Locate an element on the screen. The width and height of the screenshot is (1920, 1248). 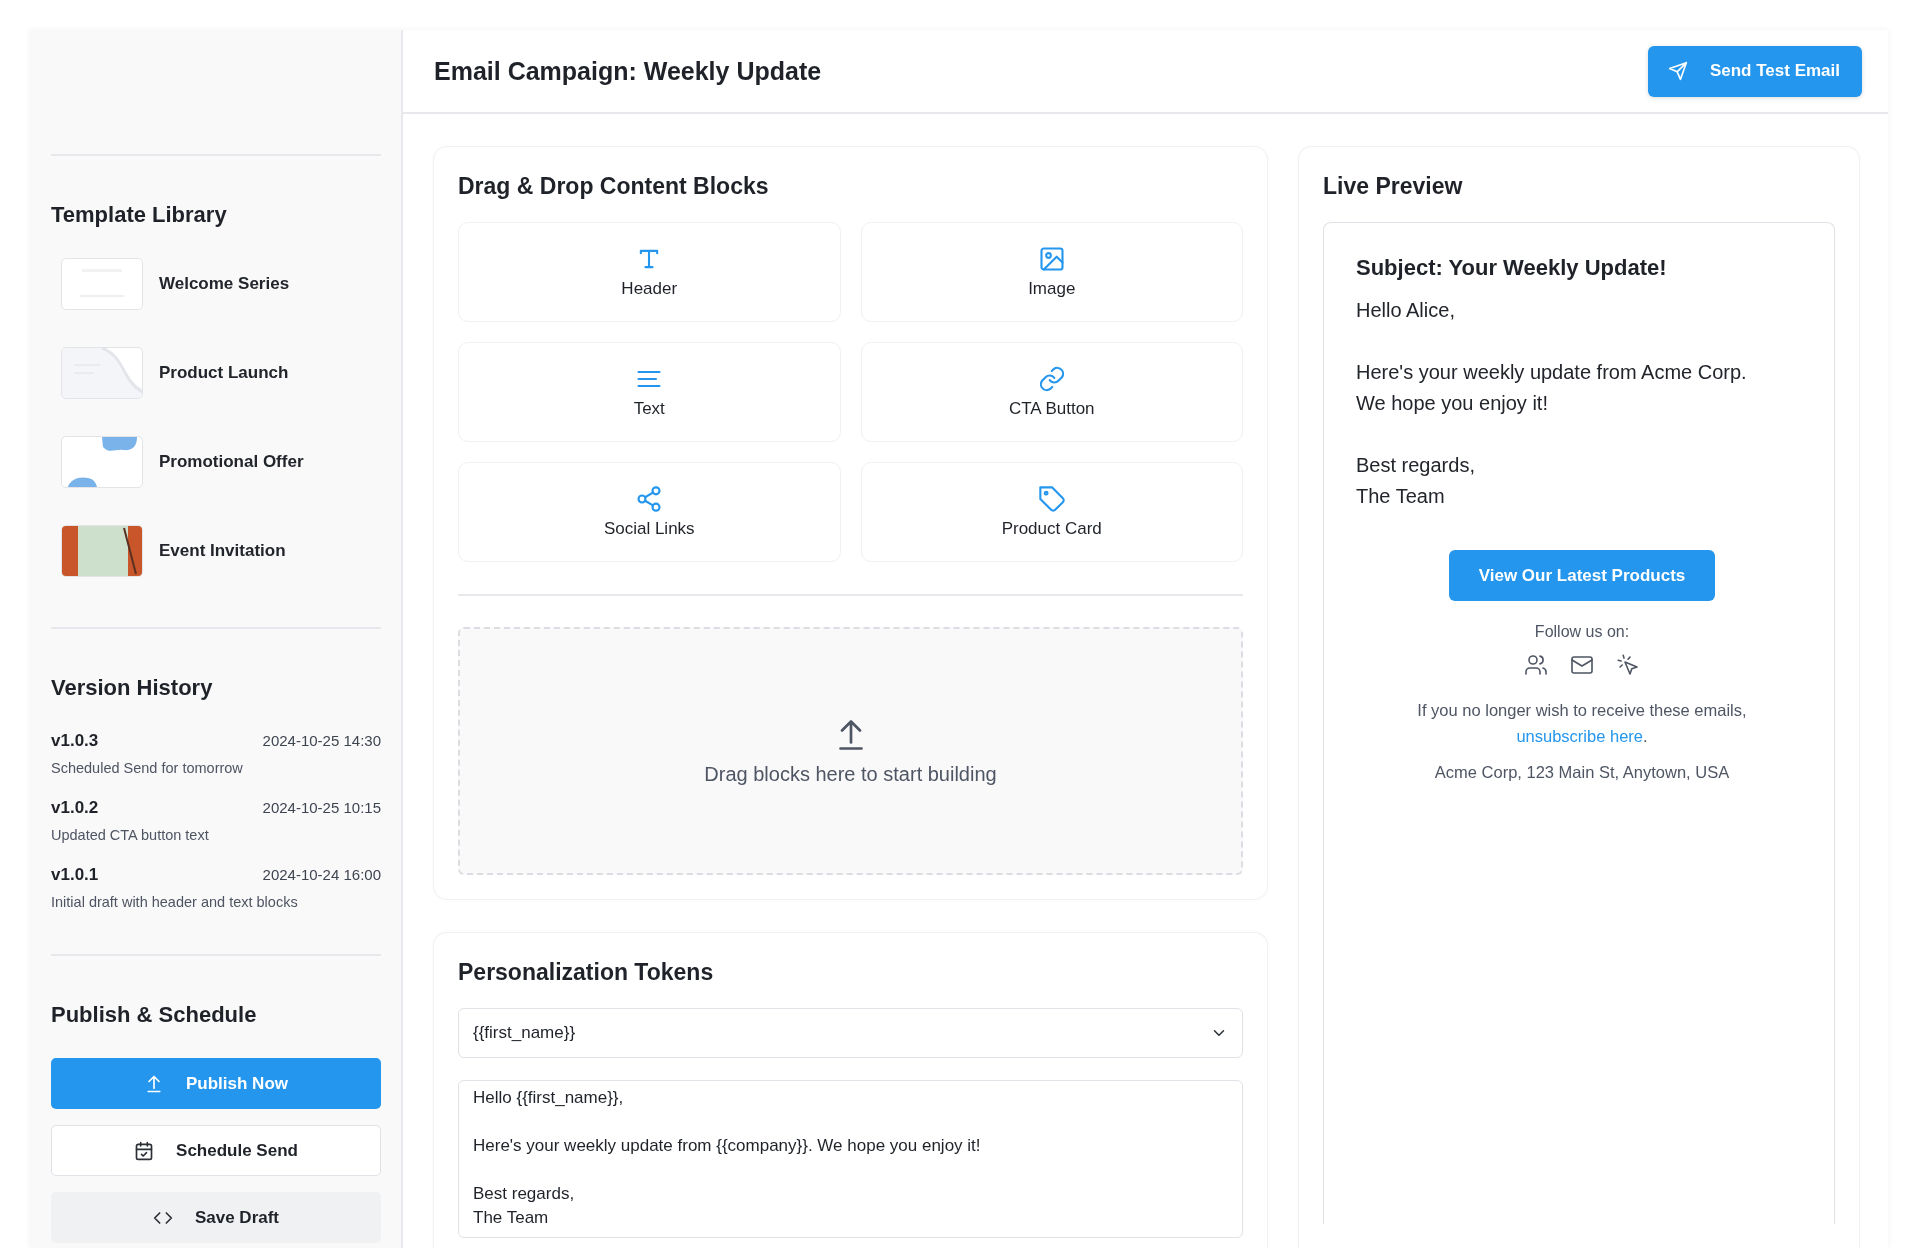
link-icon is located at coordinates (1051, 379).